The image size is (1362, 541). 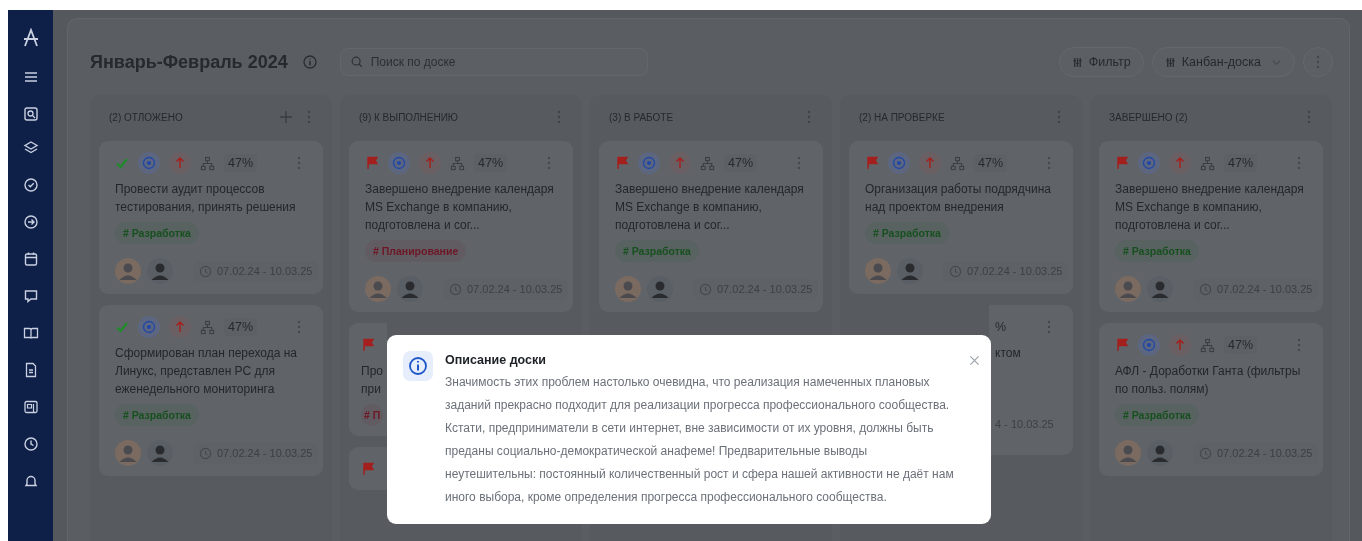 What do you see at coordinates (372, 380) in the screenshot?
I see `task-title: Про при` at bounding box center [372, 380].